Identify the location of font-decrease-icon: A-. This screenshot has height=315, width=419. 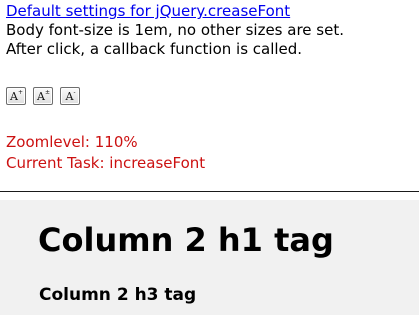
(70, 95).